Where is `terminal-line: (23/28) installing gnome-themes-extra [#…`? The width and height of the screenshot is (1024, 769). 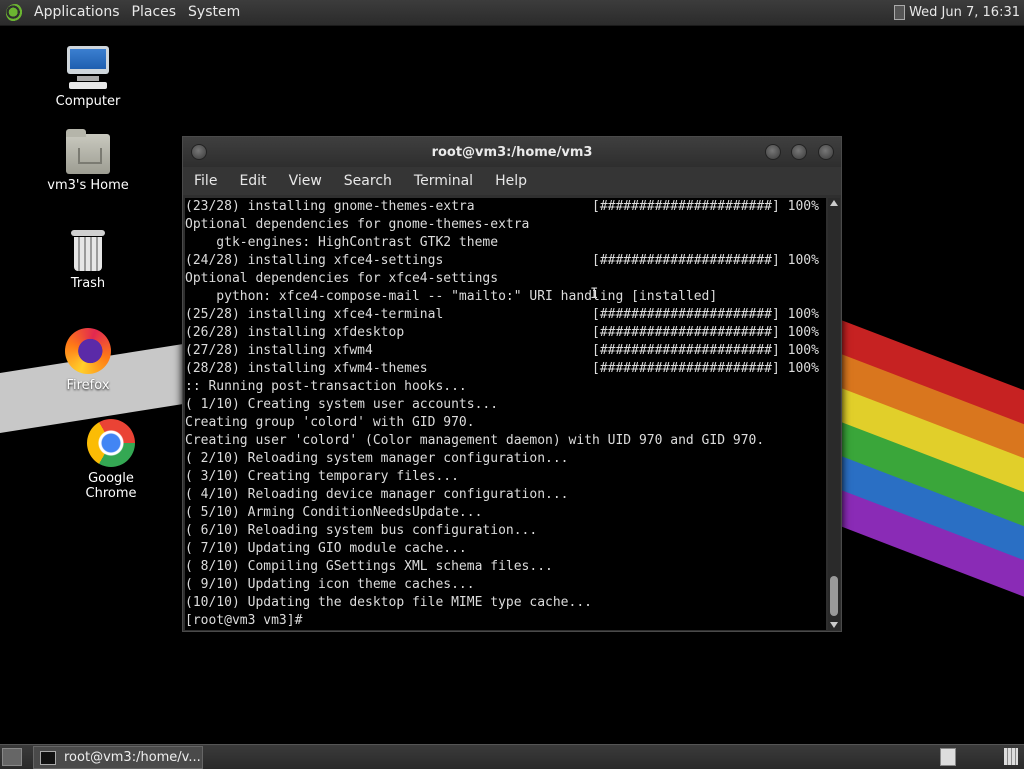
terminal-line: (23/28) installing gnome-themes-extra [#… is located at coordinates (502, 206).